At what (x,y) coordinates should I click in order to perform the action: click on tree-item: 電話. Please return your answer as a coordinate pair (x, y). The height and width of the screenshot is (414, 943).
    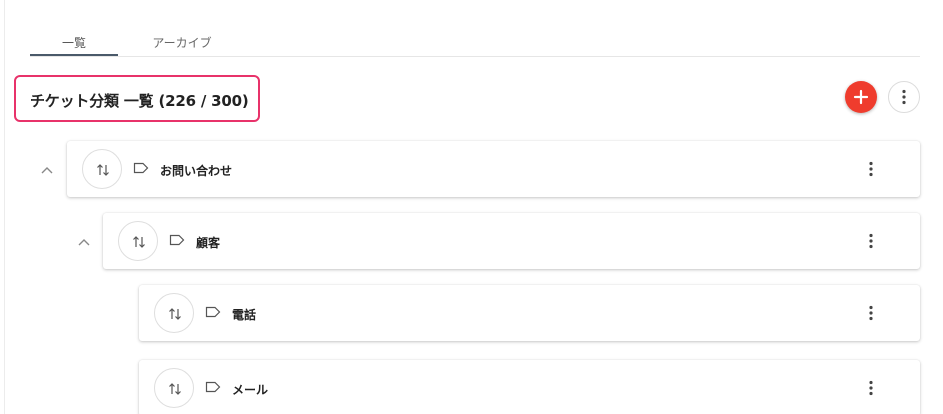
    Looking at the image, I should click on (529, 313).